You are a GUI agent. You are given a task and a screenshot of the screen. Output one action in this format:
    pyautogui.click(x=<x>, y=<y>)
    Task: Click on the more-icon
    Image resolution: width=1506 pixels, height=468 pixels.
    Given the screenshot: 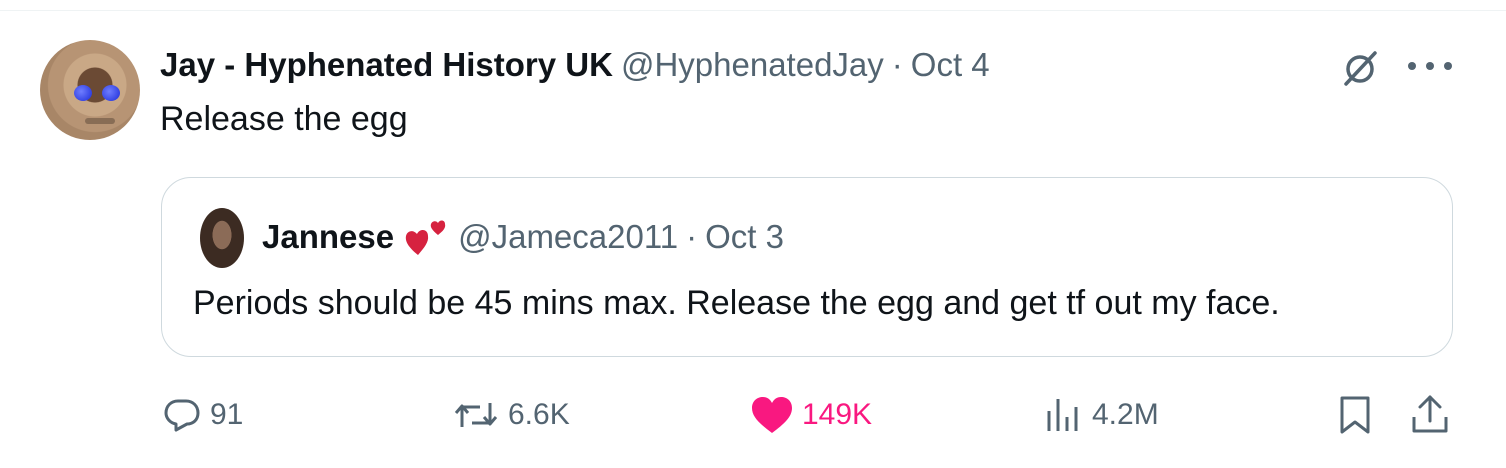 What is the action you would take?
    pyautogui.click(x=1430, y=68)
    